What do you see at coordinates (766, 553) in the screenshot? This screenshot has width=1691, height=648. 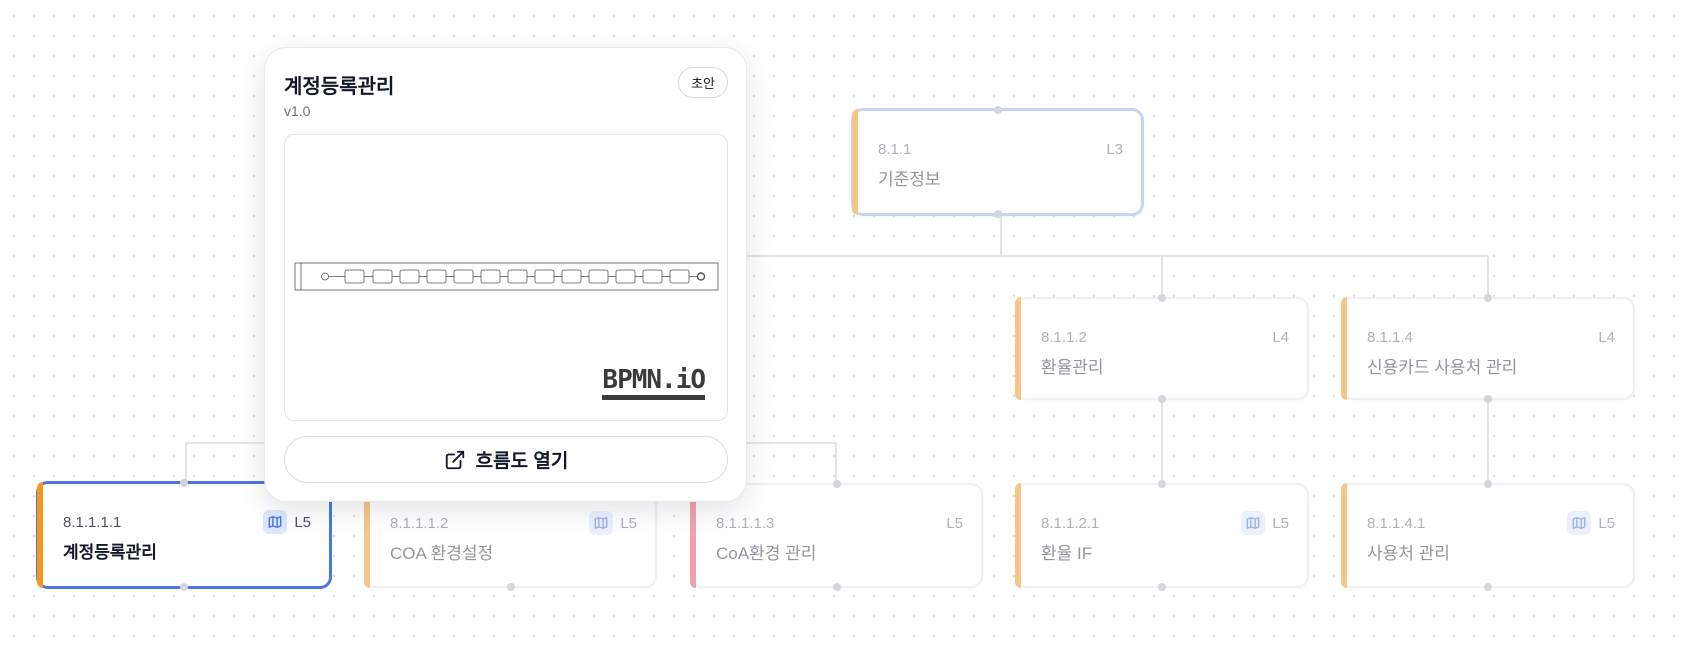 I see `node-name: CoA환경 관리` at bounding box center [766, 553].